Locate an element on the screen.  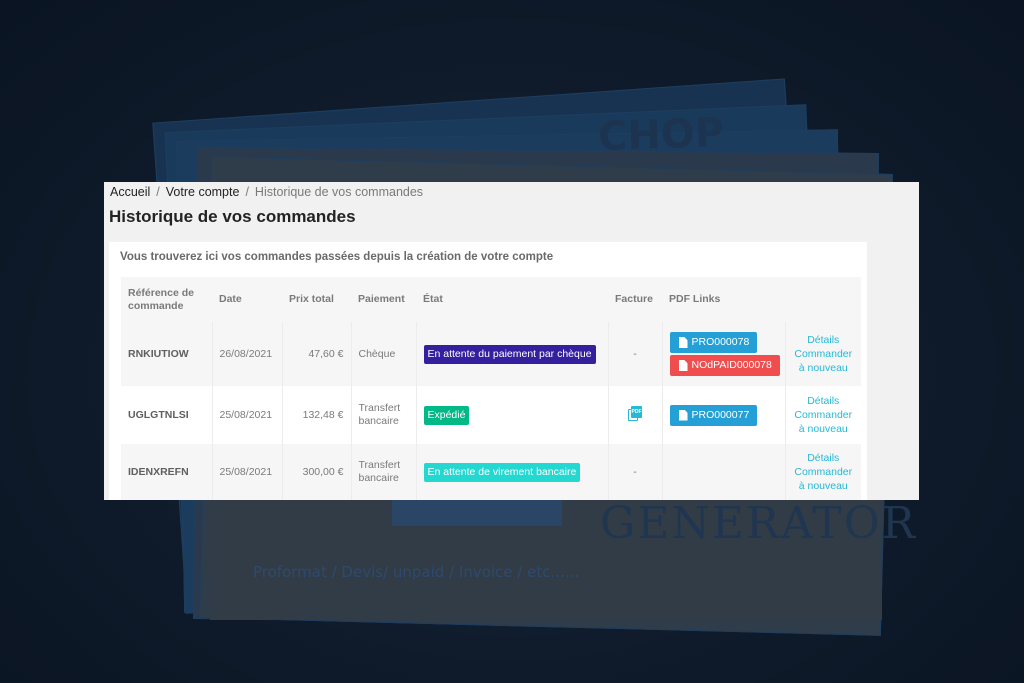
background-partial-text: CHOP is located at coordinates (661, 135).